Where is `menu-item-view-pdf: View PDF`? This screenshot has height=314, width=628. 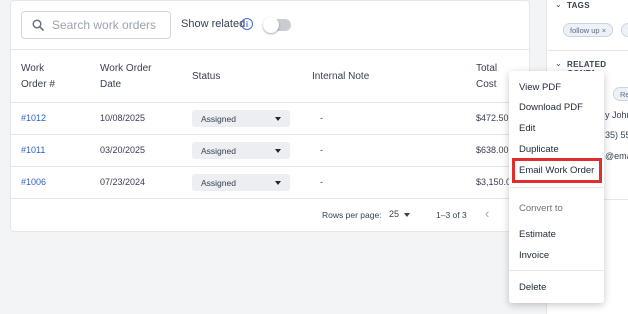 menu-item-view-pdf: View PDF is located at coordinates (540, 87).